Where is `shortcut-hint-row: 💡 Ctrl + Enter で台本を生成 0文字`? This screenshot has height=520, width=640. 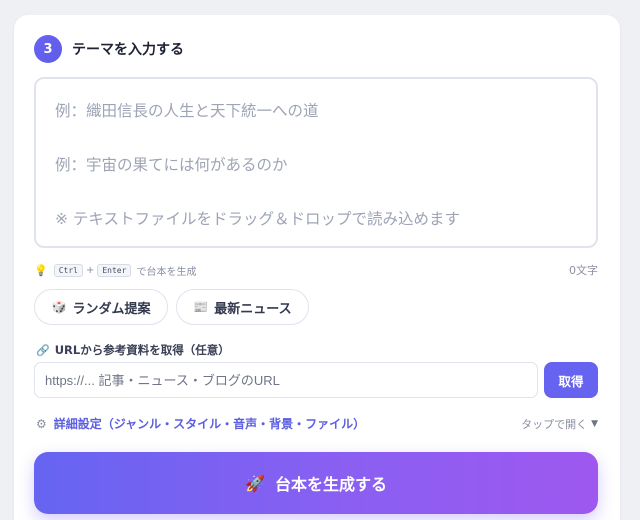 shortcut-hint-row: 💡 Ctrl + Enter で台本を生成 0文字 is located at coordinates (316, 270).